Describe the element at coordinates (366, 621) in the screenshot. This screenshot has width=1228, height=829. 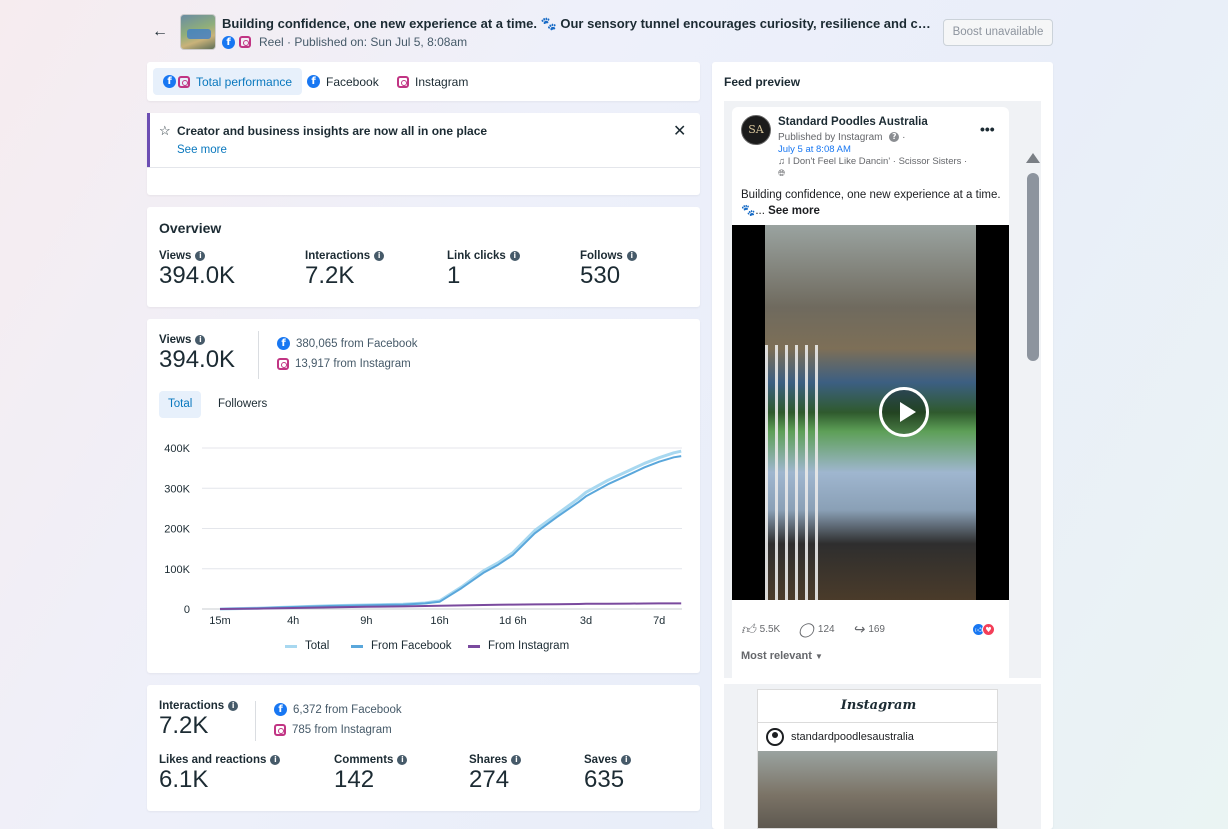
I see `x-tick-label: 9h` at that location.